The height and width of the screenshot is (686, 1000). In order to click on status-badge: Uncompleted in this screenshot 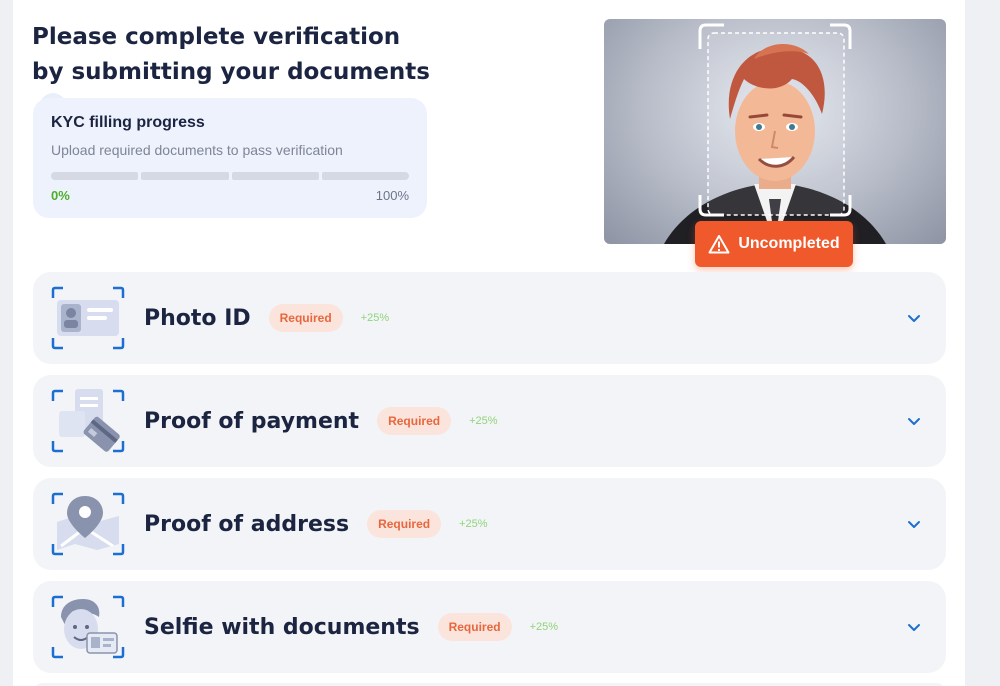, I will do `click(774, 244)`.